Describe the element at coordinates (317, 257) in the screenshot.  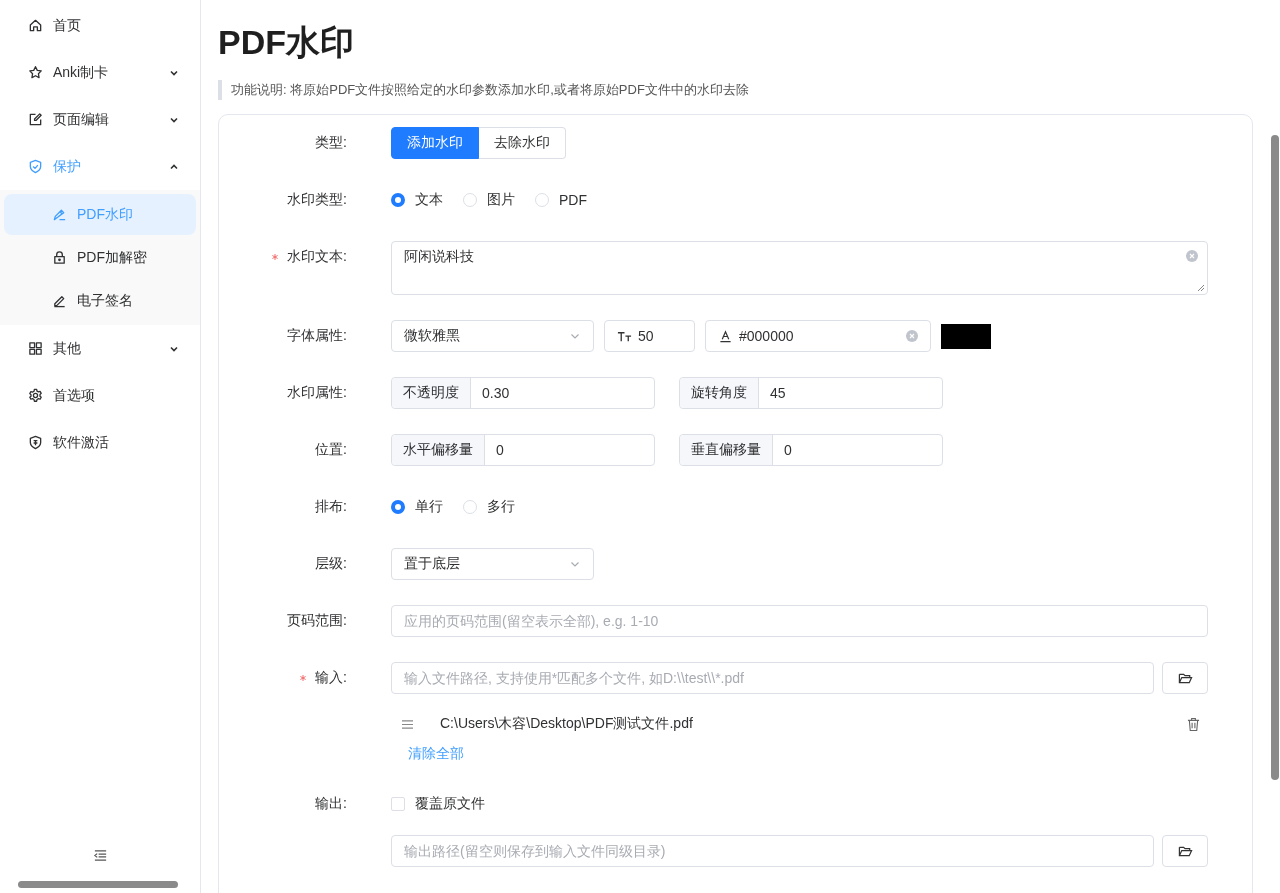
I see `form-label: 水印文本:` at that location.